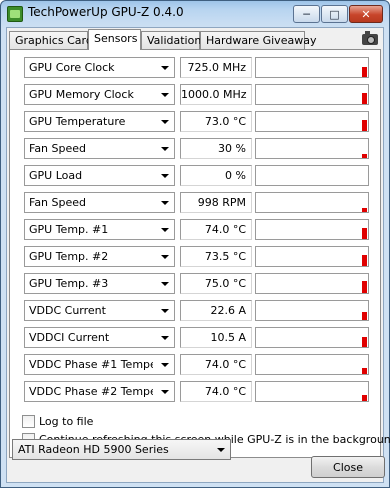  Describe the element at coordinates (93, 449) in the screenshot. I see `gpu-selector-value: ATI Radeon HD 5900 Series` at that location.